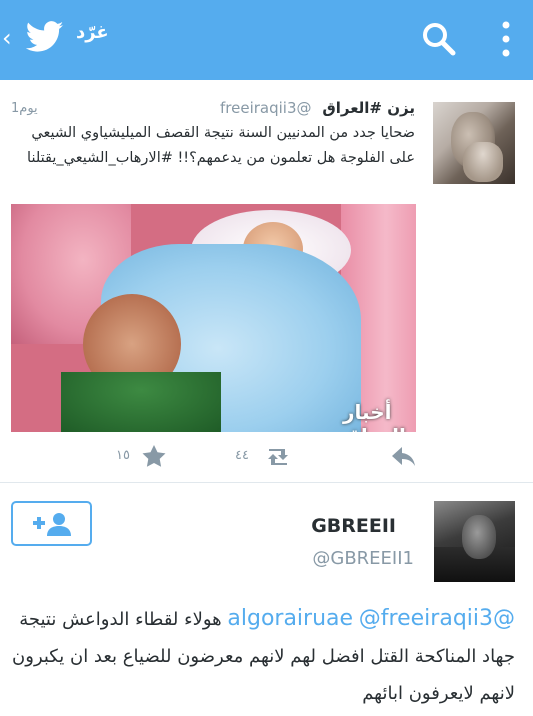 Image resolution: width=533 pixels, height=716 pixels. I want to click on twitter-bird-icon, so click(45, 37).